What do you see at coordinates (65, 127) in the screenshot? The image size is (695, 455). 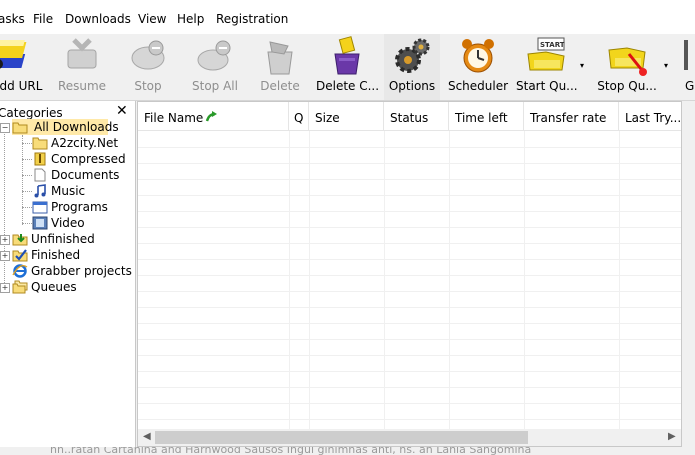 I see `category-all-downloads: All Downloads` at bounding box center [65, 127].